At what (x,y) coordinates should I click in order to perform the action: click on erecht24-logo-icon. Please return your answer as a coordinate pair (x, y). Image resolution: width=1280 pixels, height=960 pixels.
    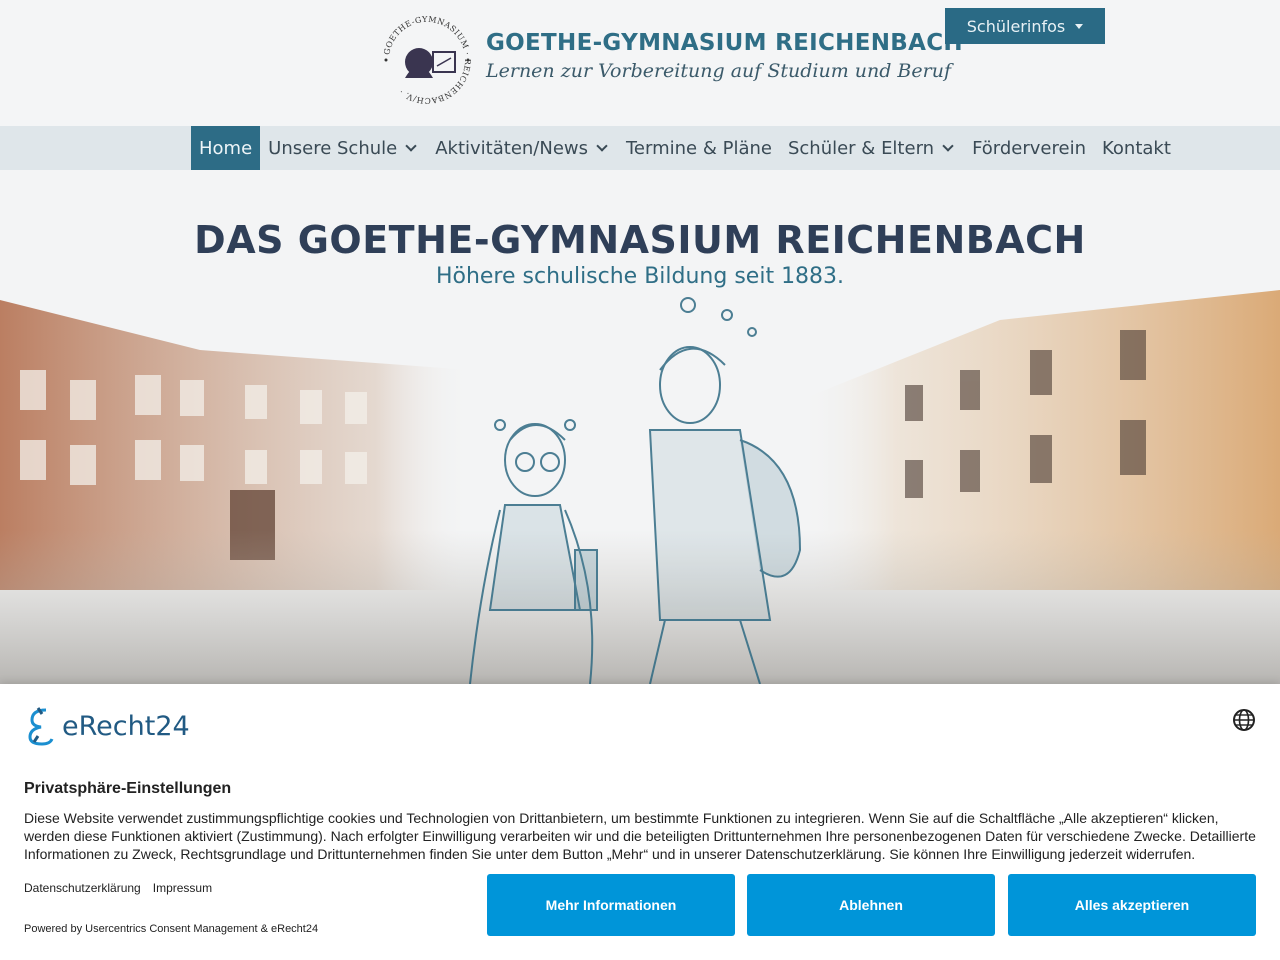
    Looking at the image, I should click on (41, 726).